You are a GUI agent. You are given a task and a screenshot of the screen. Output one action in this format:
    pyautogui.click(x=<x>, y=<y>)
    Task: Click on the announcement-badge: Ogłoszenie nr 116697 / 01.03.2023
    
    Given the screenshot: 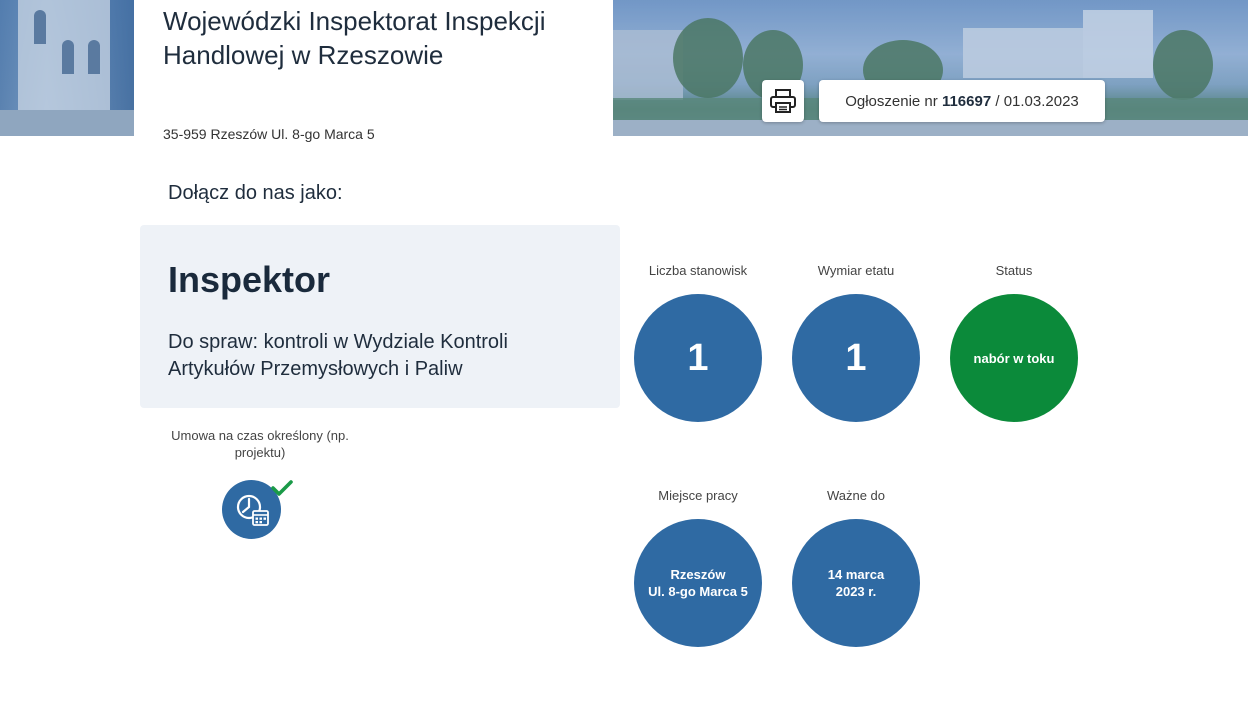 What is the action you would take?
    pyautogui.click(x=962, y=101)
    